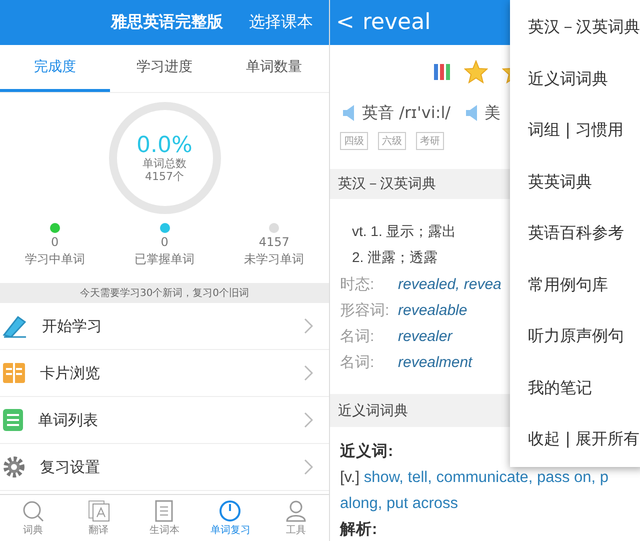 Image resolution: width=640 pixels, height=541 pixels. I want to click on star-icon, so click(476, 72).